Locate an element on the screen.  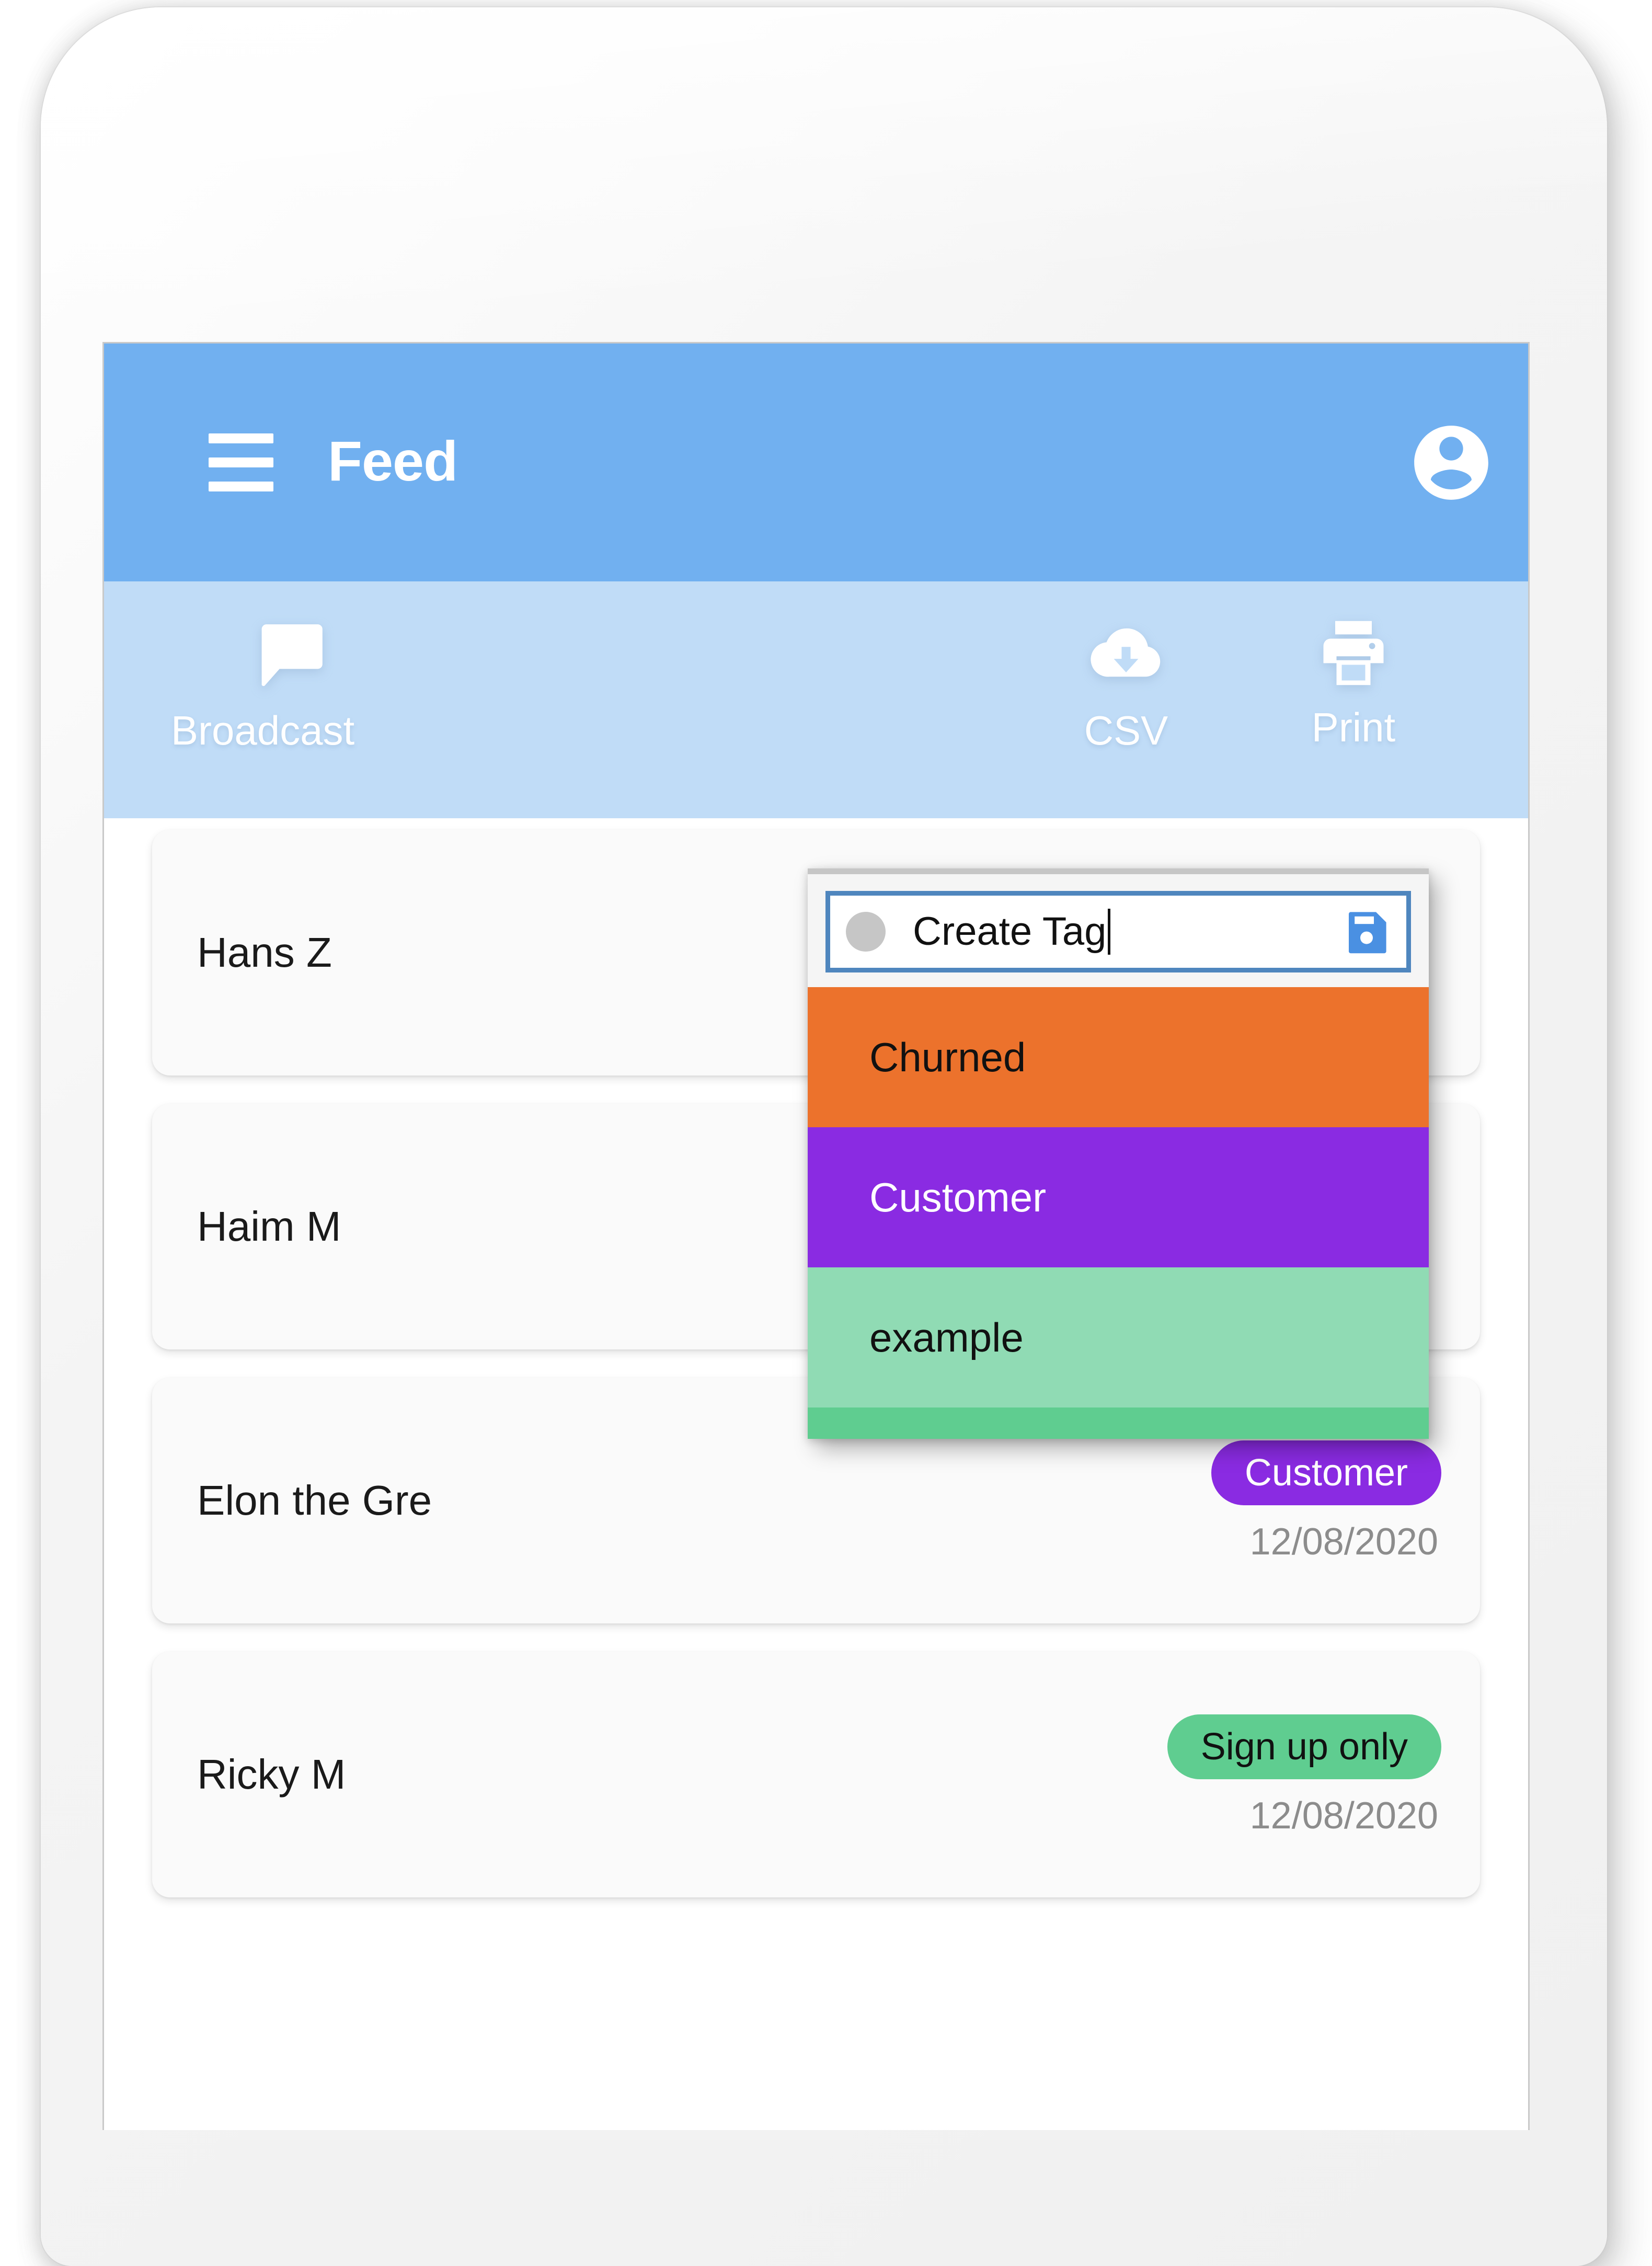
csv-export-button: CSV is located at coordinates (1126, 684).